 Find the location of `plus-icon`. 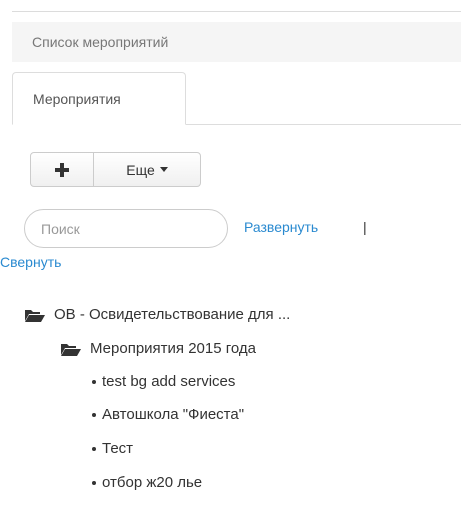

plus-icon is located at coordinates (62, 169).